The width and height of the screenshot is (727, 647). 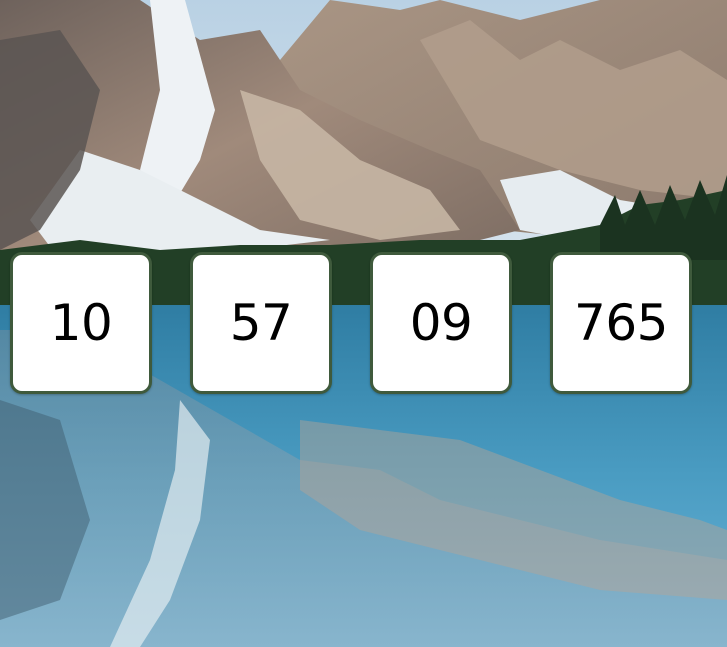 I want to click on number-tile-4-value: 765, so click(x=621, y=323).